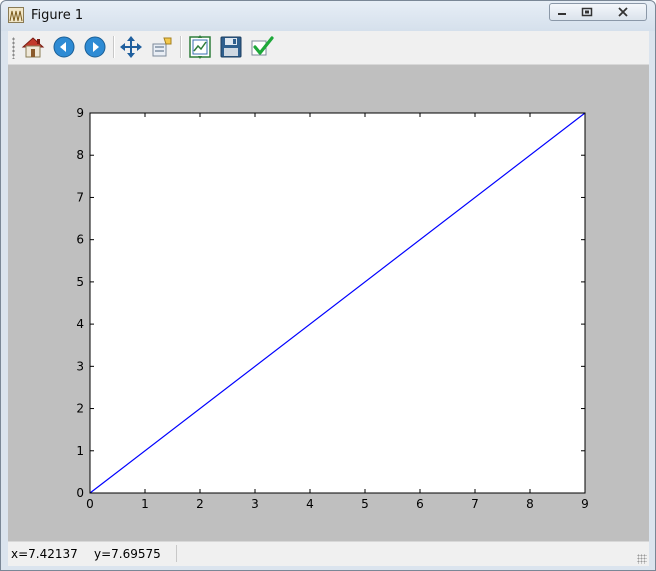  I want to click on x-tick-label: 6, so click(420, 504).